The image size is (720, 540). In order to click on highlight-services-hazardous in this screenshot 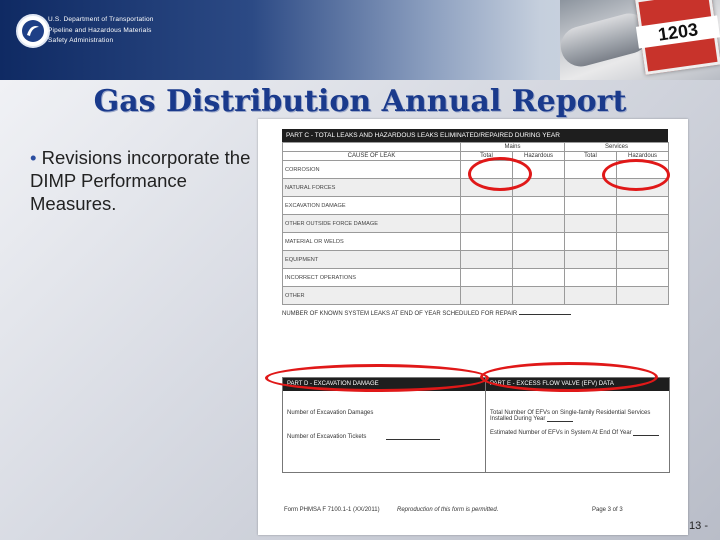, I will do `click(636, 175)`.